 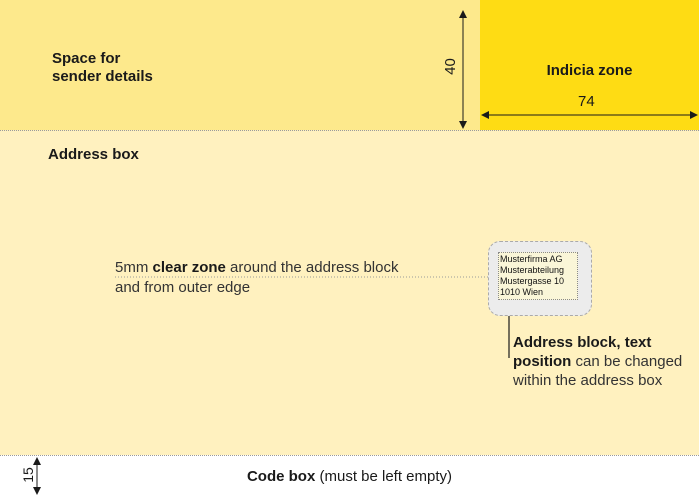 I want to click on indicia-title: Indicia zone, so click(x=589, y=70).